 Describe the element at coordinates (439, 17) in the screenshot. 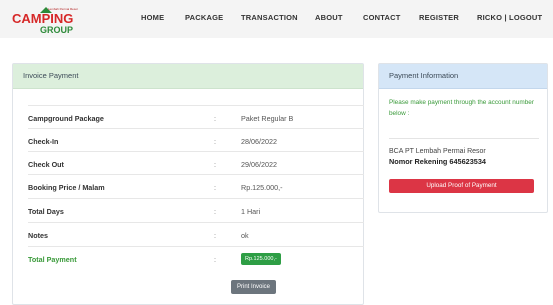

I see `nav-register: REGISTER` at that location.